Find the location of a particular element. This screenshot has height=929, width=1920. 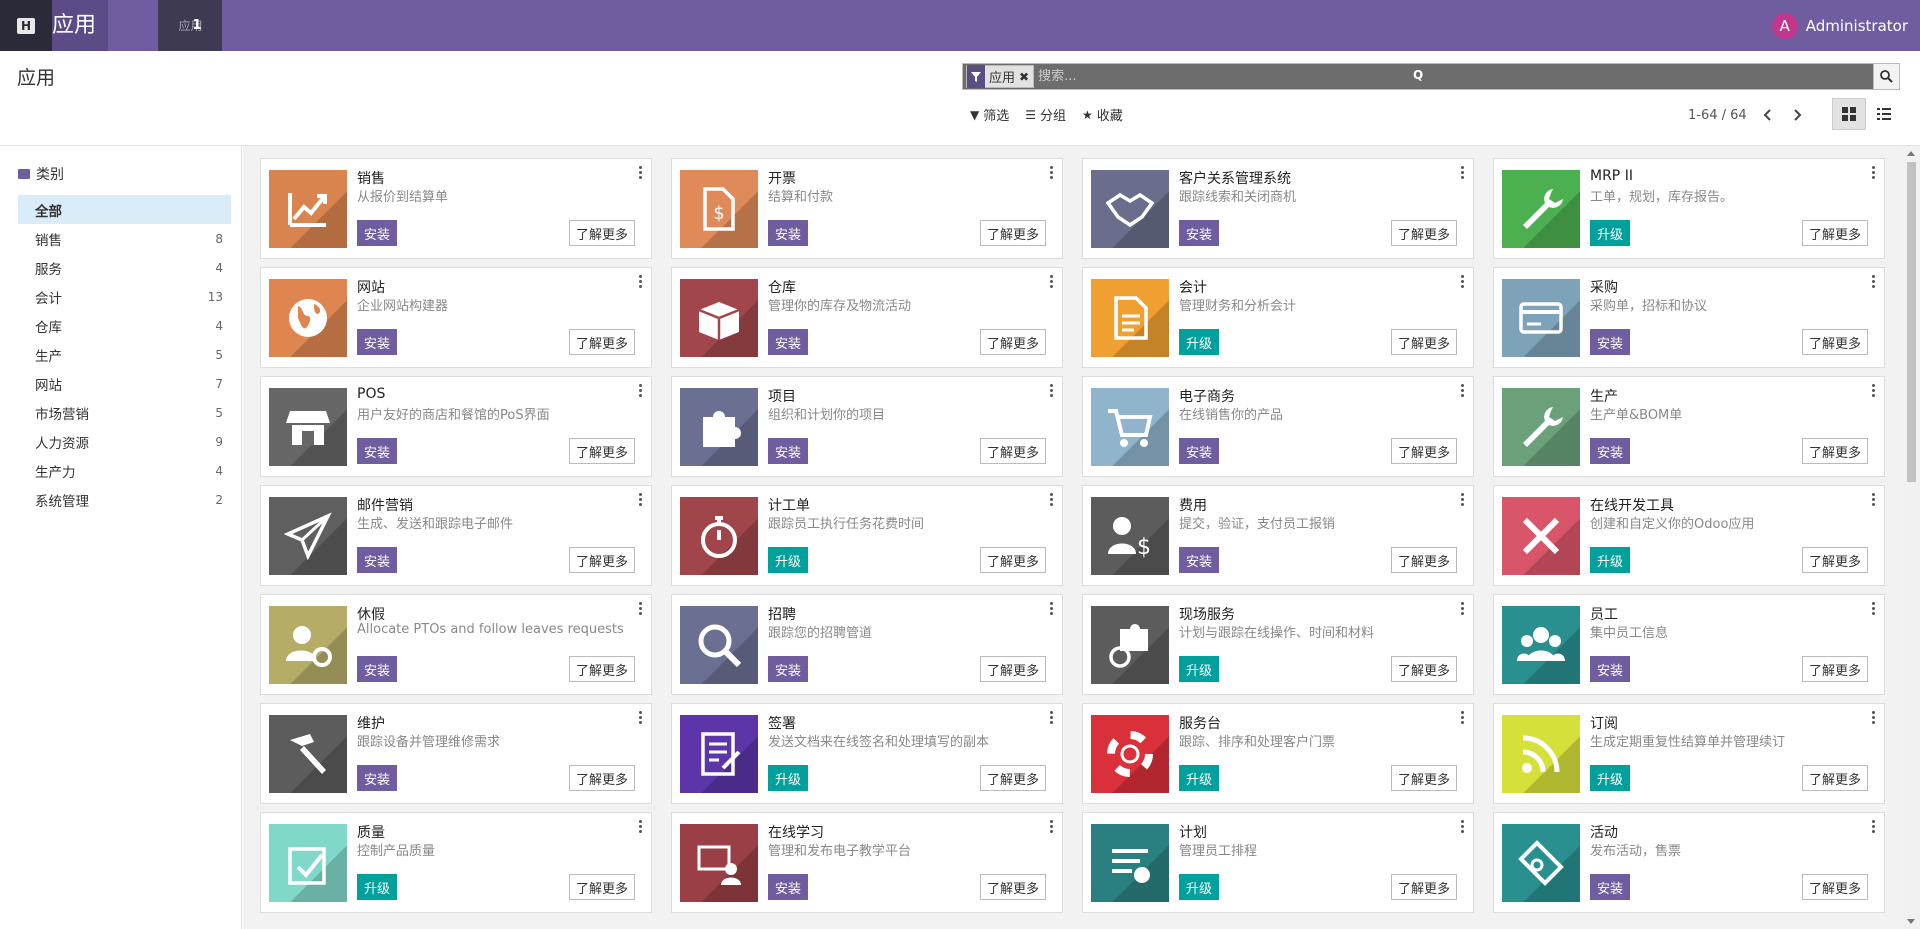

pager-value: 1-64 / 64 is located at coordinates (1717, 115).